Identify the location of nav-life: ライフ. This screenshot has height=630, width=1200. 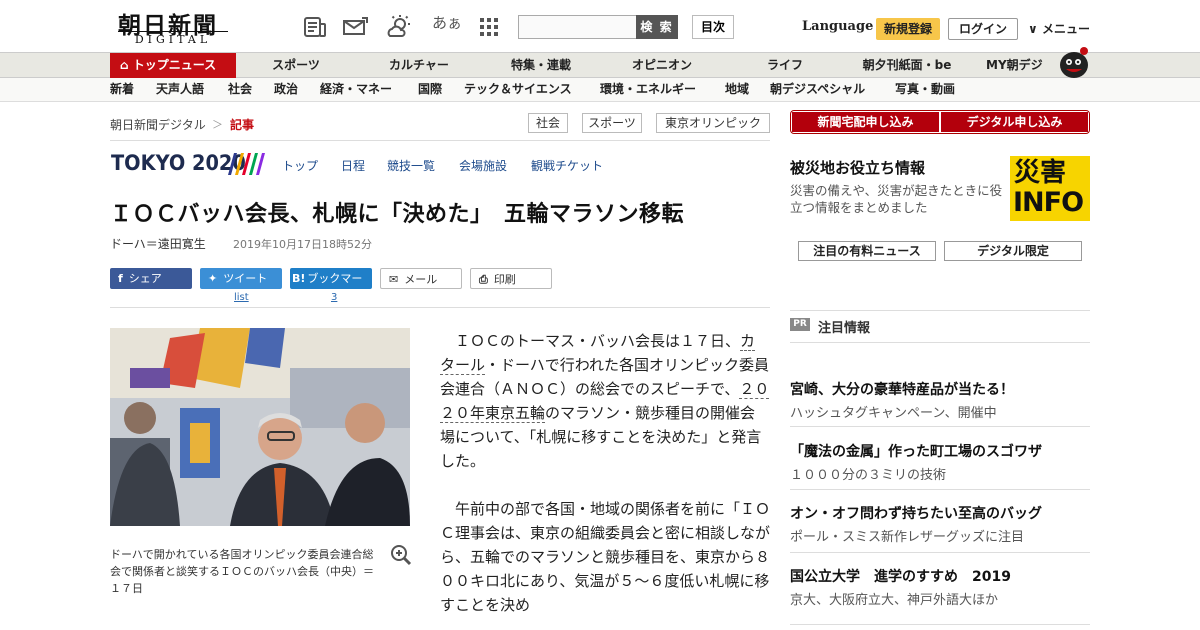
(785, 65).